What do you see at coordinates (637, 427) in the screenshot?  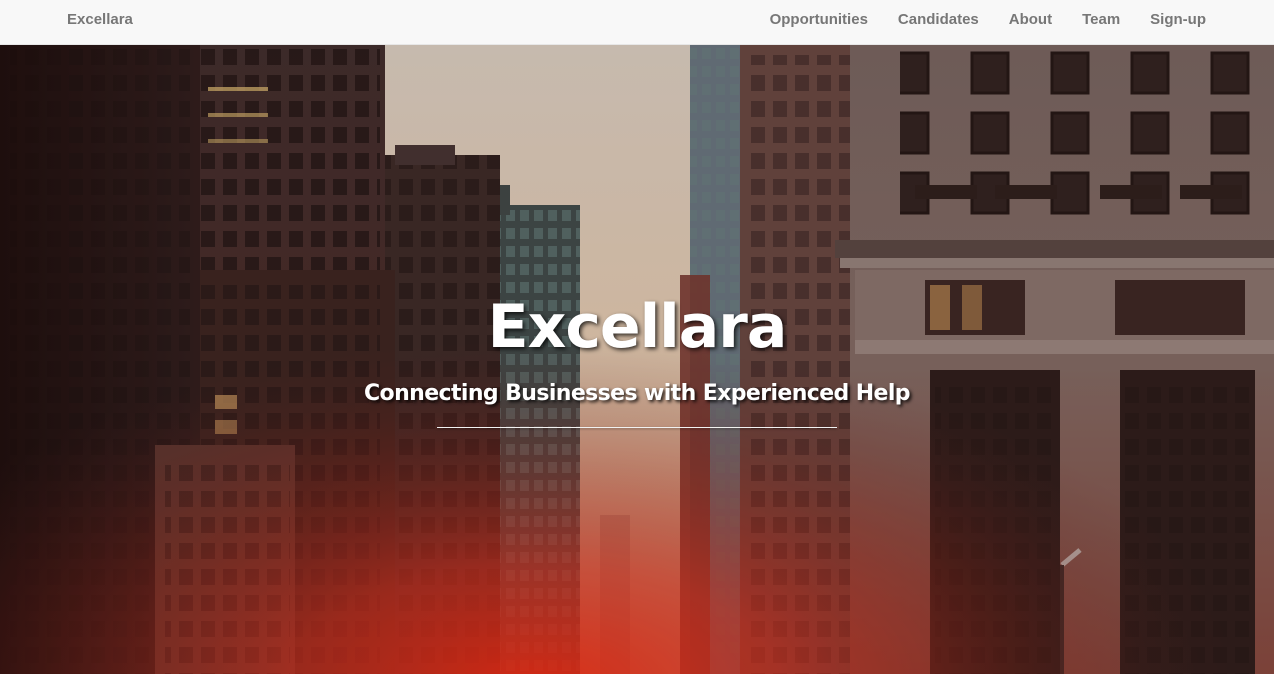 I see `hero-divider` at bounding box center [637, 427].